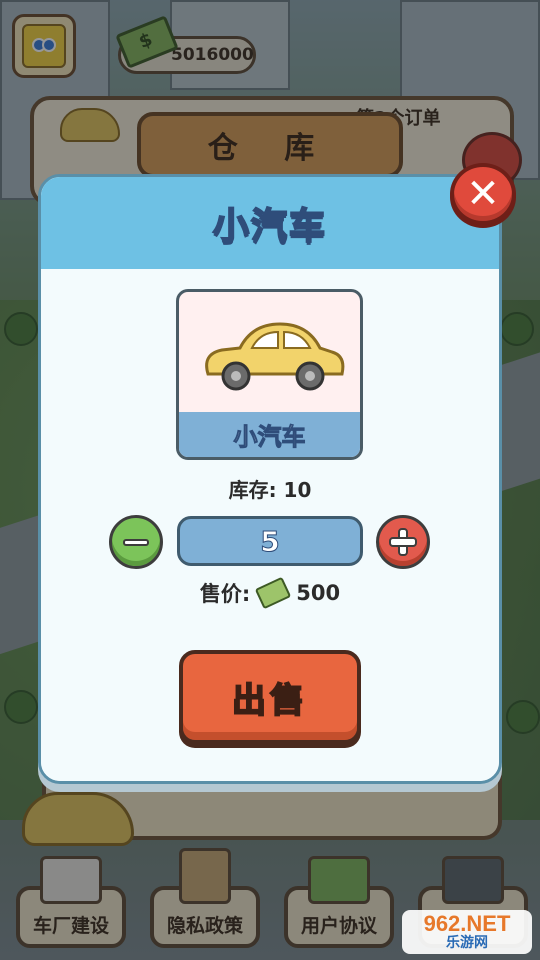 The width and height of the screenshot is (540, 960). Describe the element at coordinates (269, 226) in the screenshot. I see `dialog-title: 小汽车` at that location.